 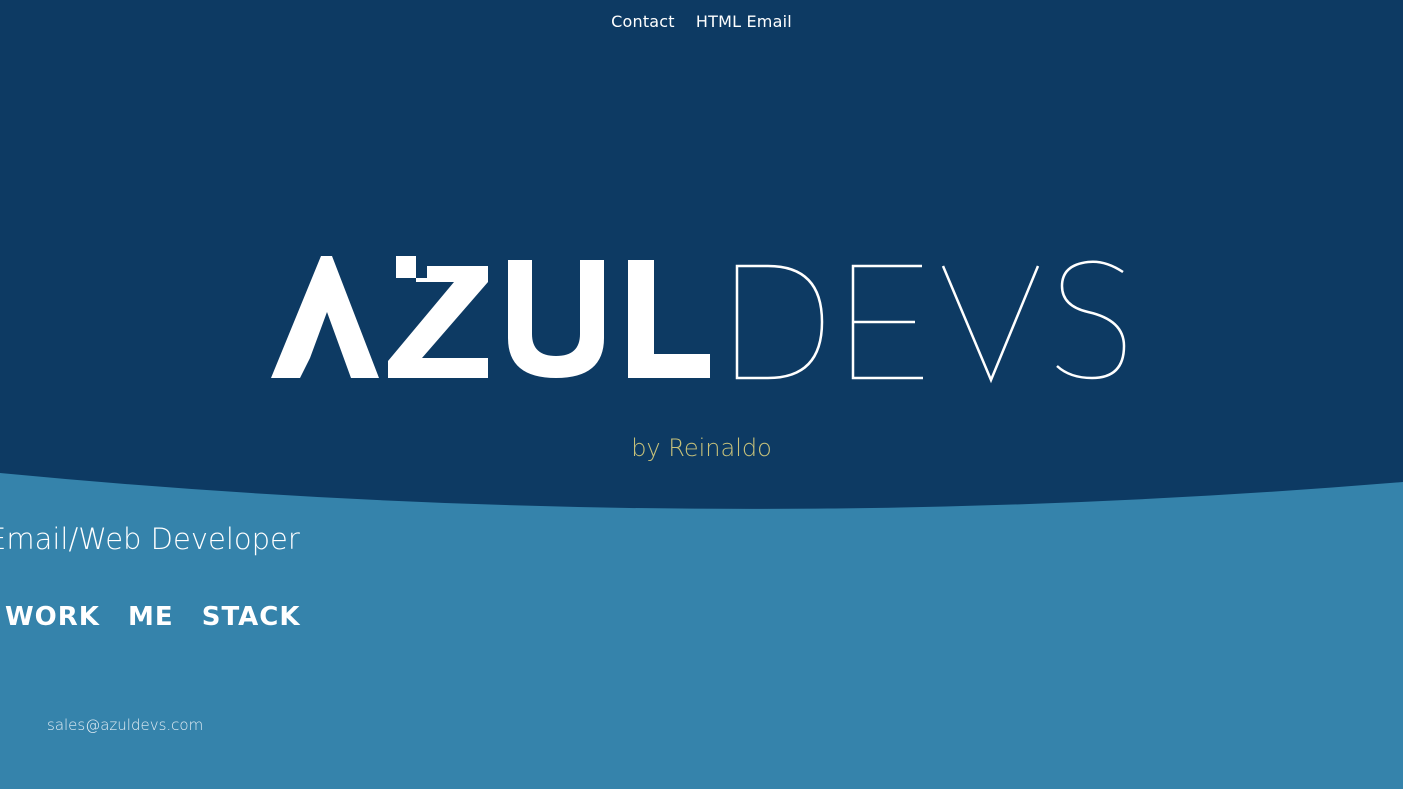 I want to click on nav-stack: STACK, so click(x=251, y=617).